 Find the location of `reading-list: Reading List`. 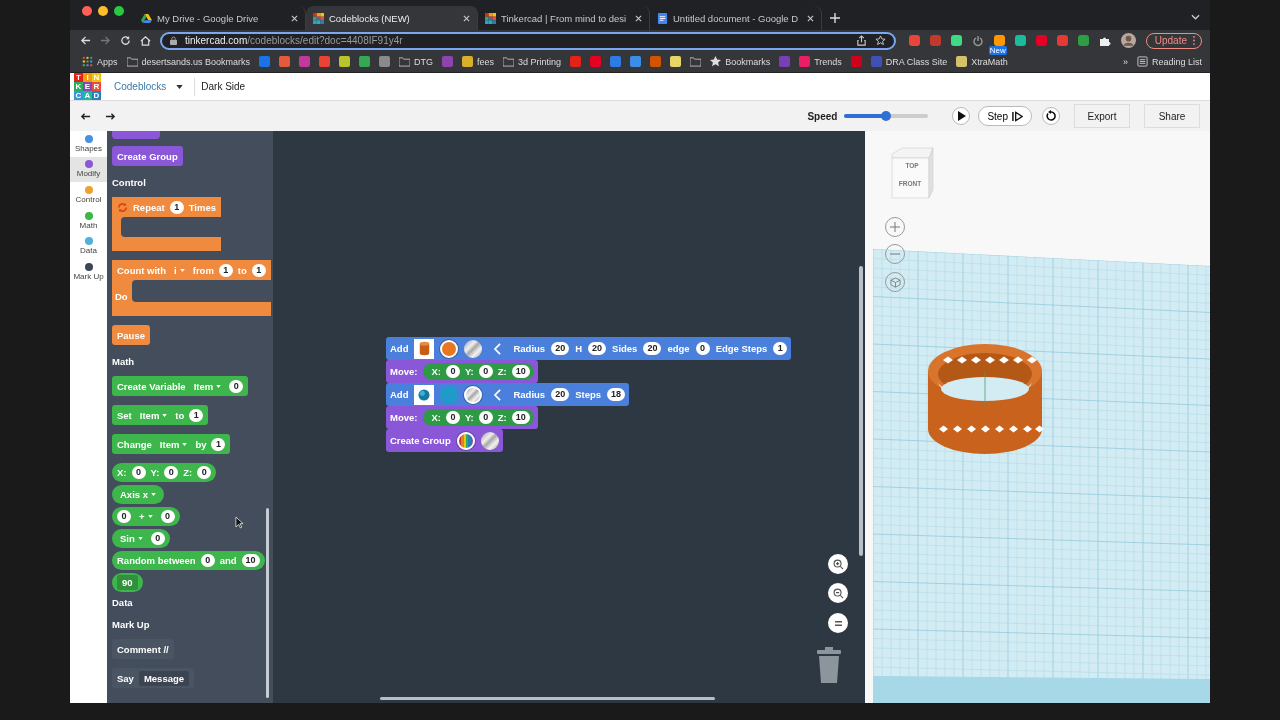

reading-list: Reading List is located at coordinates (1169, 61).